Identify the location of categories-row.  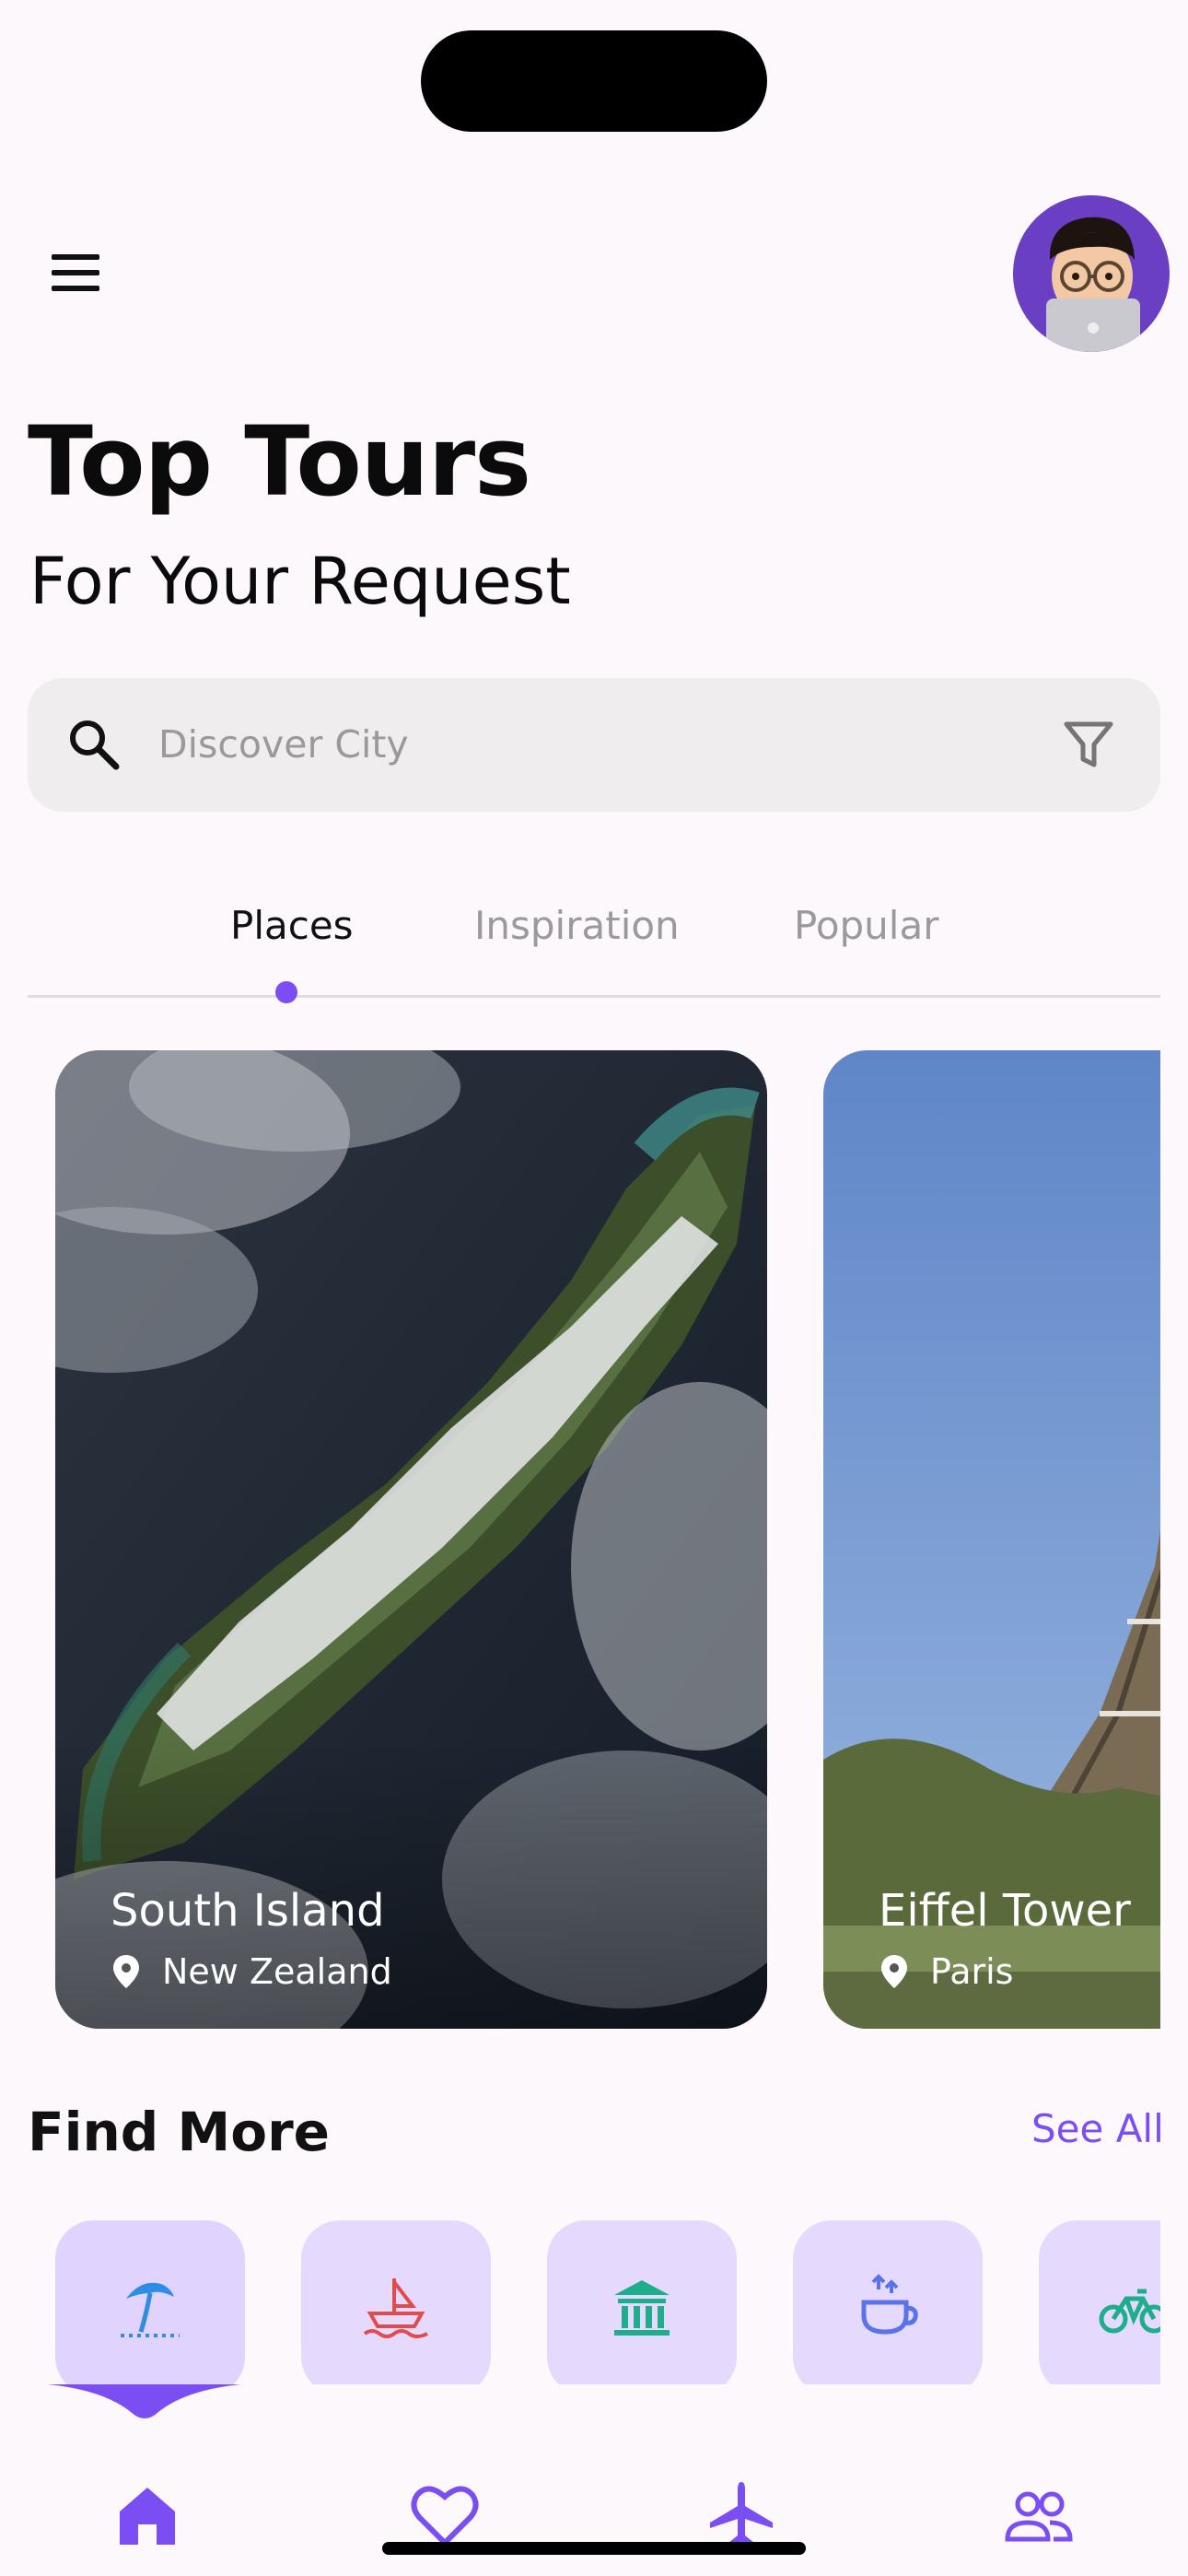
(594, 2303).